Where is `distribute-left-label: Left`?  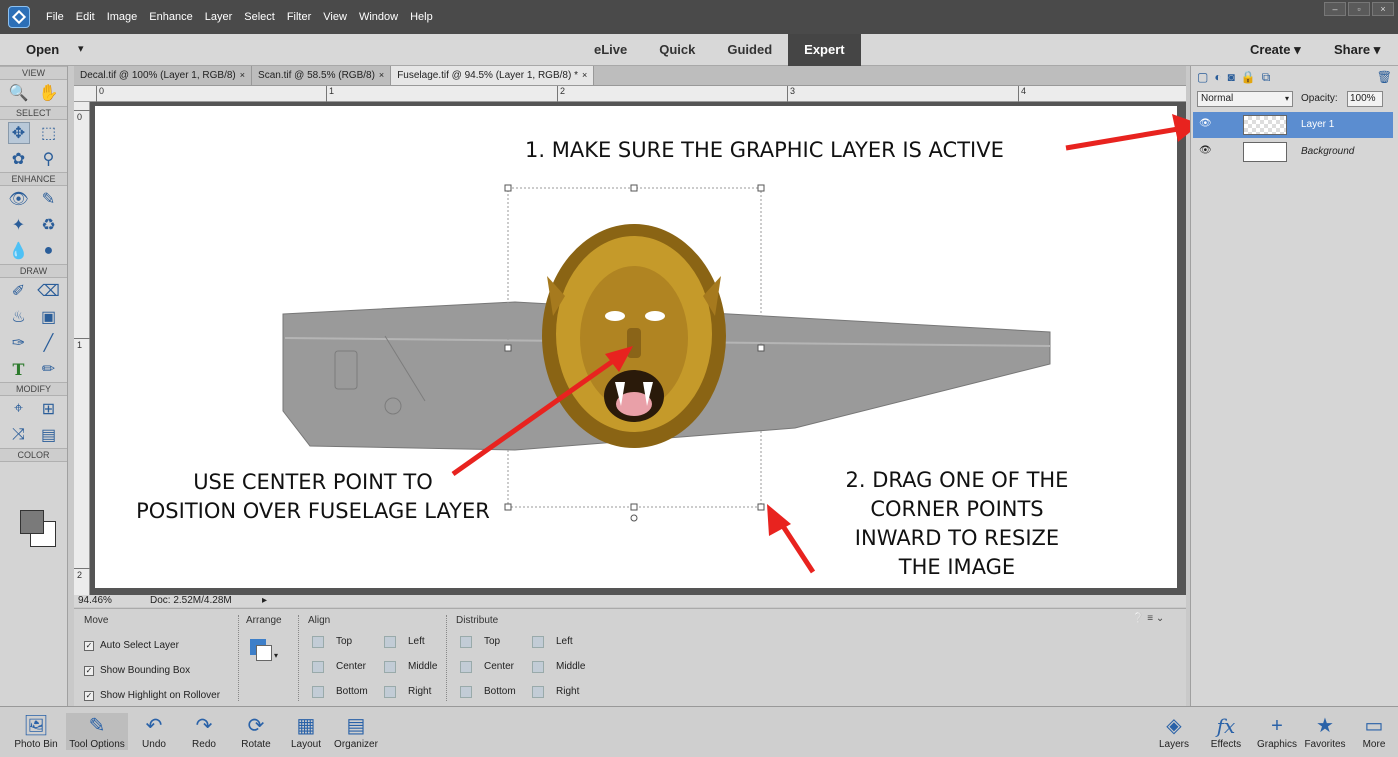 distribute-left-label: Left is located at coordinates (564, 641).